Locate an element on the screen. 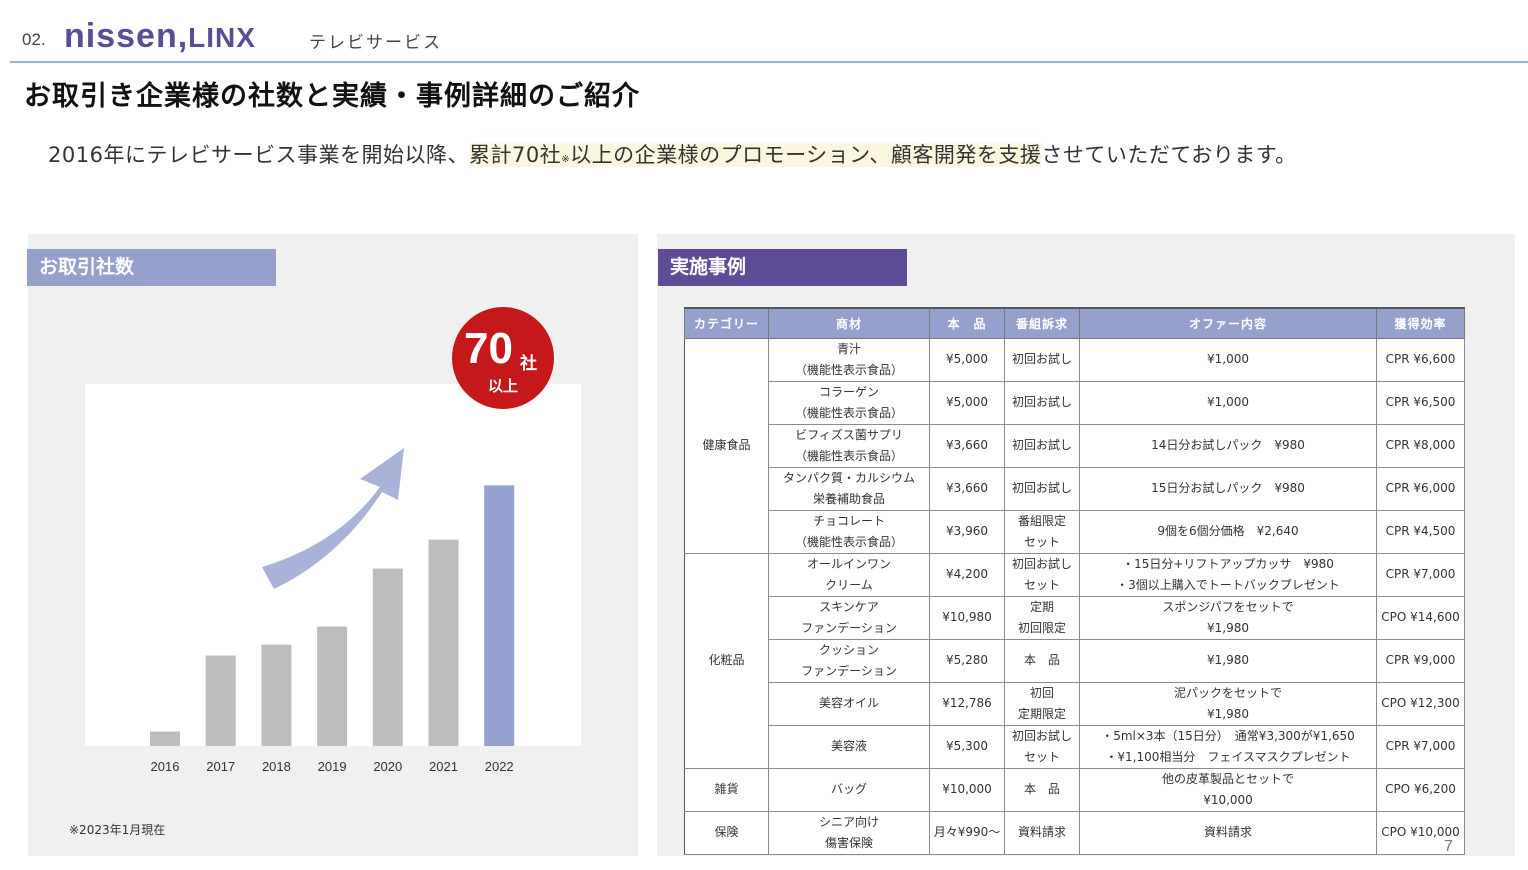 The width and height of the screenshot is (1528, 870). col-header-category: カテゴリー is located at coordinates (726, 323).